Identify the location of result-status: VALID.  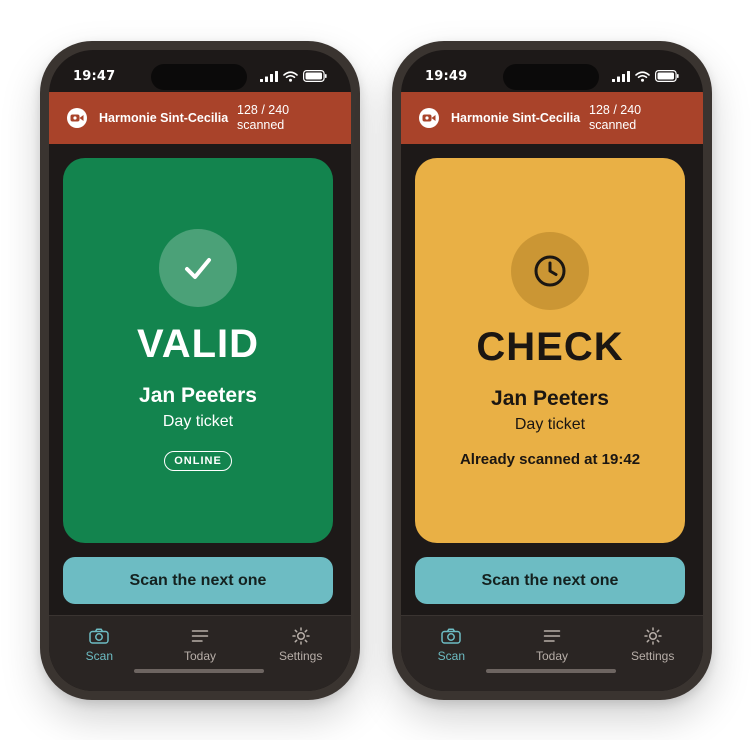
(198, 344).